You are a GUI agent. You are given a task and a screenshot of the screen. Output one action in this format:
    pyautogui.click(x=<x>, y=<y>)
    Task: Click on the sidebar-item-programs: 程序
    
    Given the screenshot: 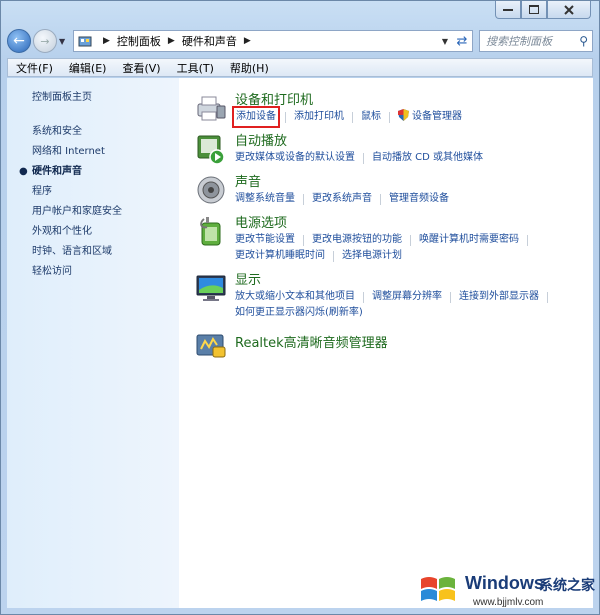 What is the action you would take?
    pyautogui.click(x=105, y=192)
    